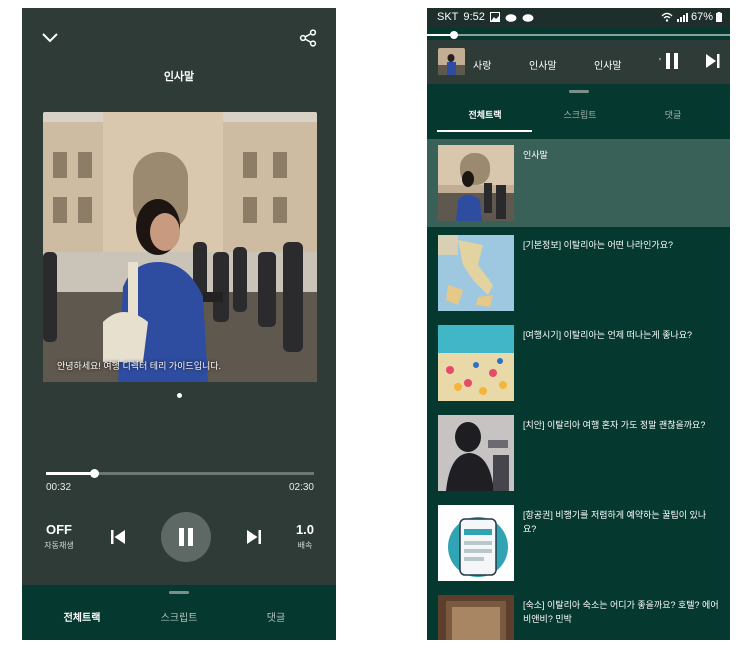  I want to click on track-row: [기본정보] 이탈리아는 어떤 나라인가요?, so click(578, 273).